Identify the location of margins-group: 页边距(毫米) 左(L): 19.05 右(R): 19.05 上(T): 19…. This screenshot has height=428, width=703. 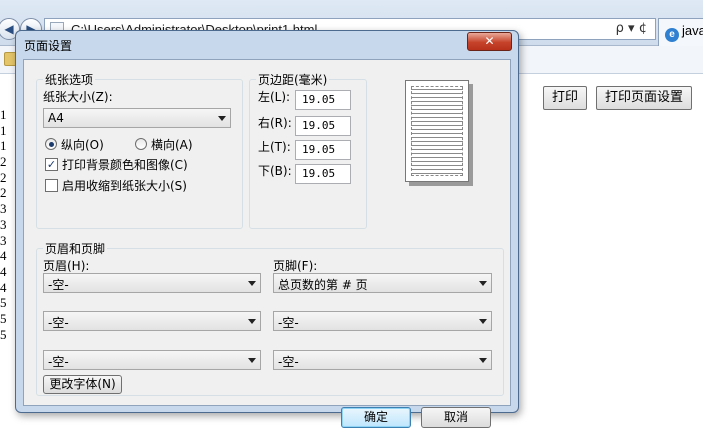
(308, 150).